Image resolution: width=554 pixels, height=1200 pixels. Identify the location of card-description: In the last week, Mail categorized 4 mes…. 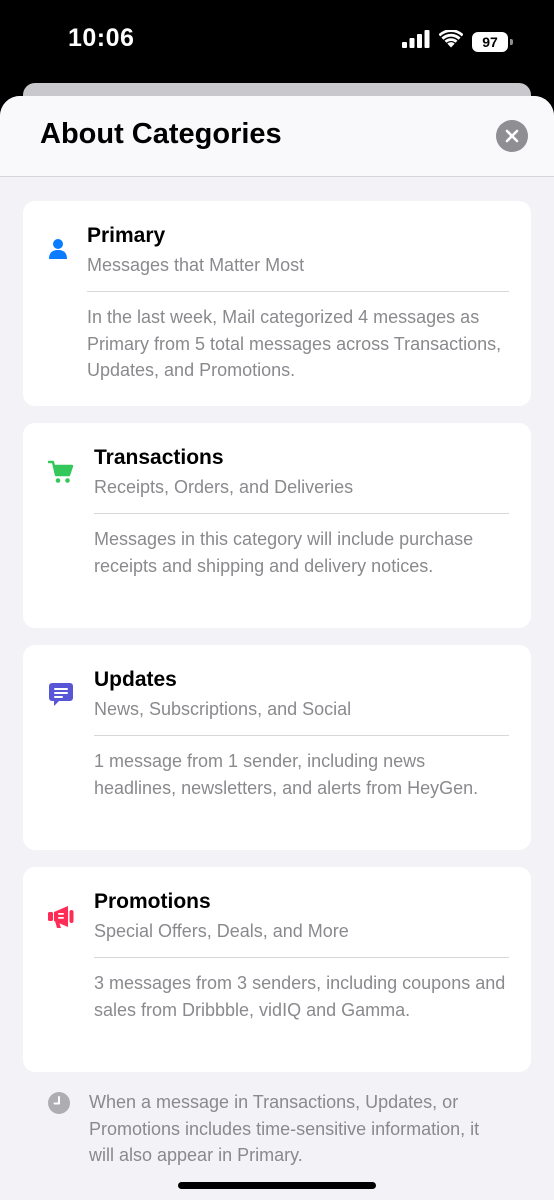
(294, 343).